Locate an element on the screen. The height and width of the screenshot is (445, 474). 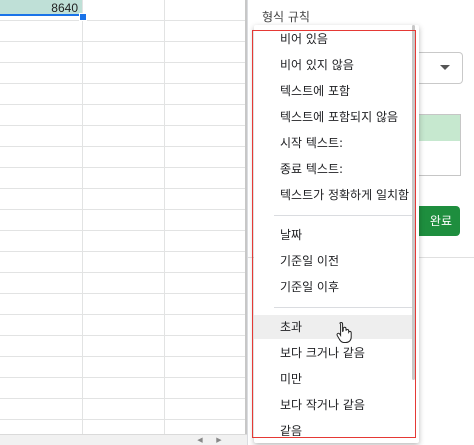
menu-item: 텍스트에 포함 is located at coordinates (333, 91).